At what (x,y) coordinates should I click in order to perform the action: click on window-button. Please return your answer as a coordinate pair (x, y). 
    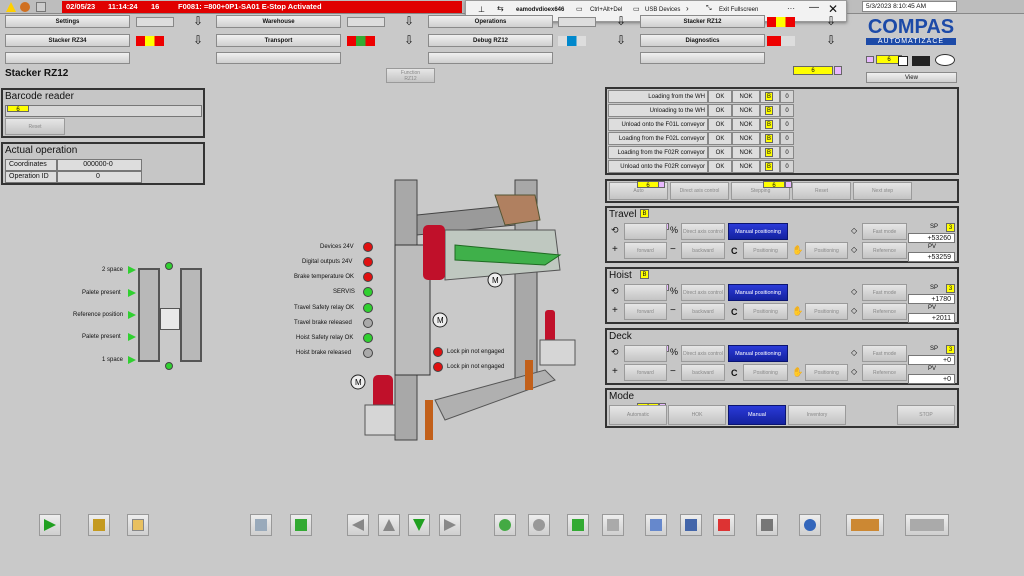
    Looking at the image, I should click on (138, 525).